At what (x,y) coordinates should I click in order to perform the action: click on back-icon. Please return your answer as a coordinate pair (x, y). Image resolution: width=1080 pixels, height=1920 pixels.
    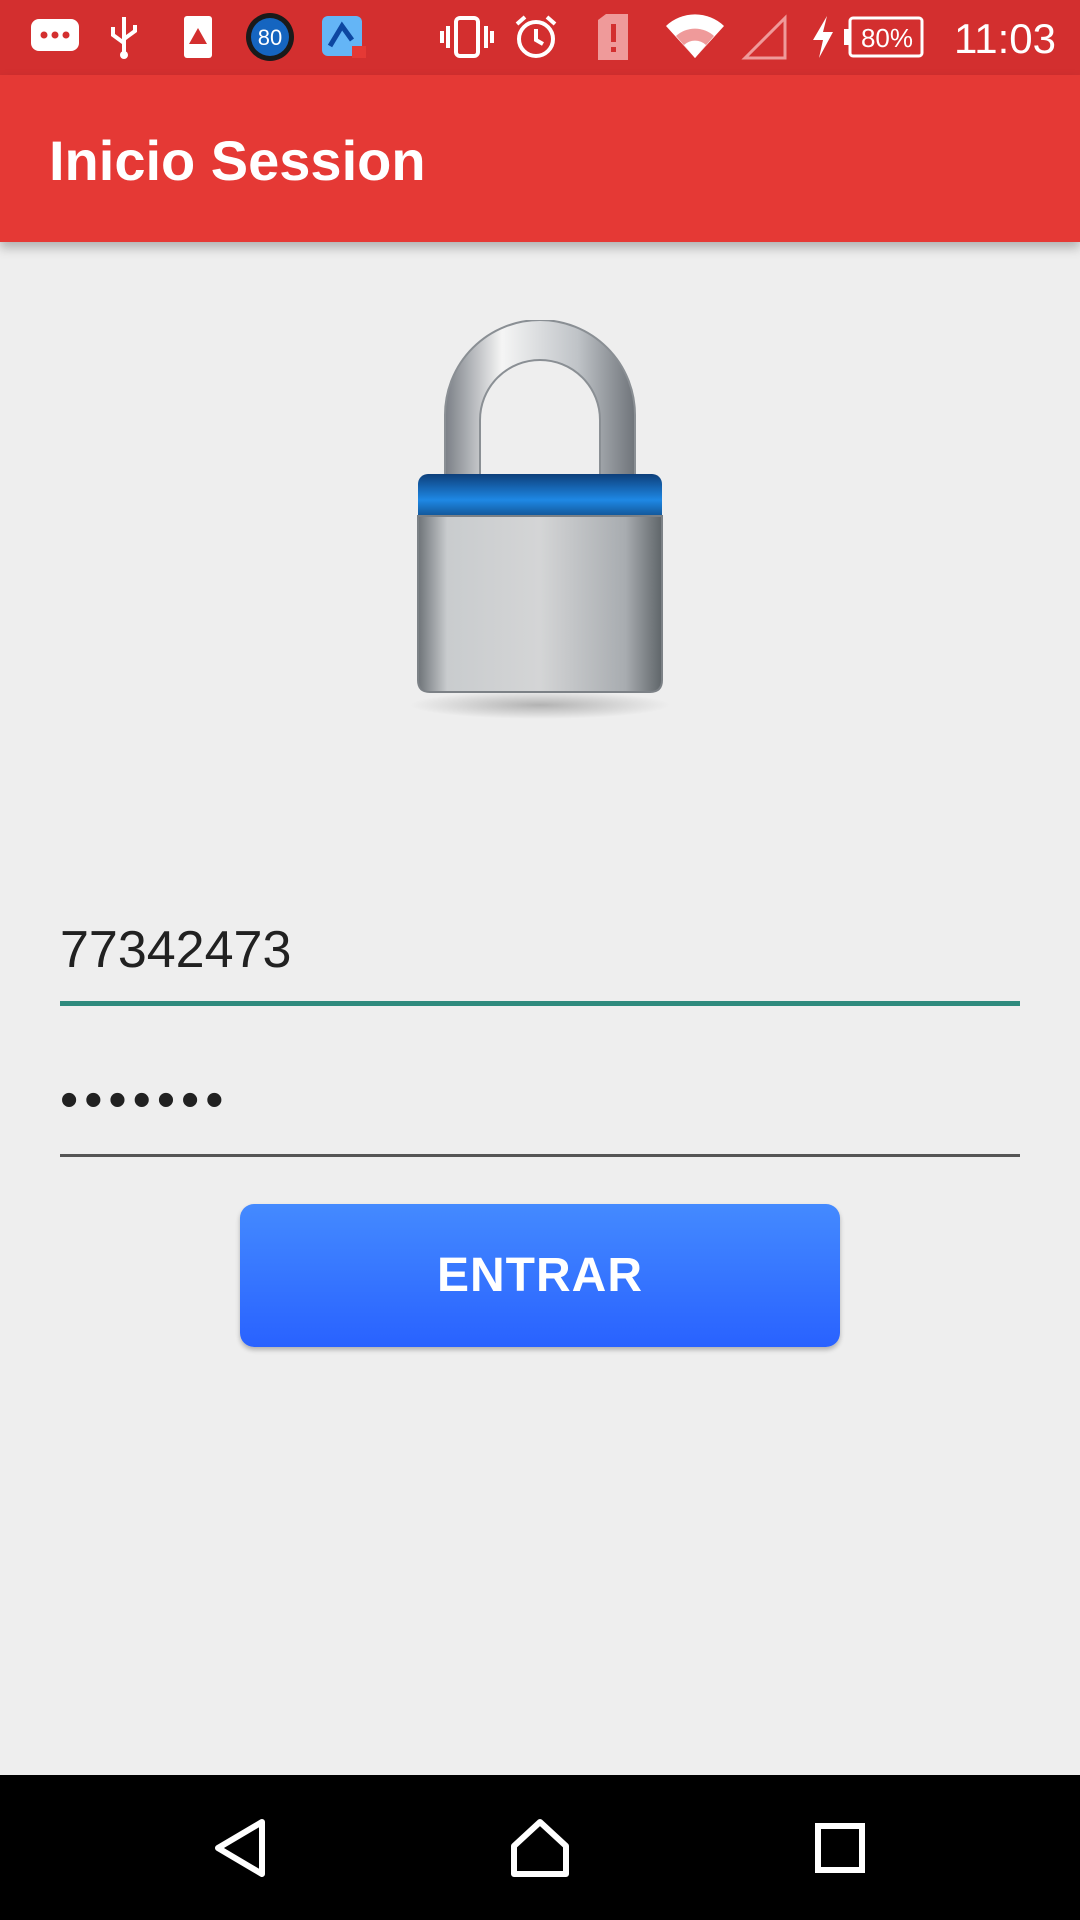
    Looking at the image, I should click on (240, 1847).